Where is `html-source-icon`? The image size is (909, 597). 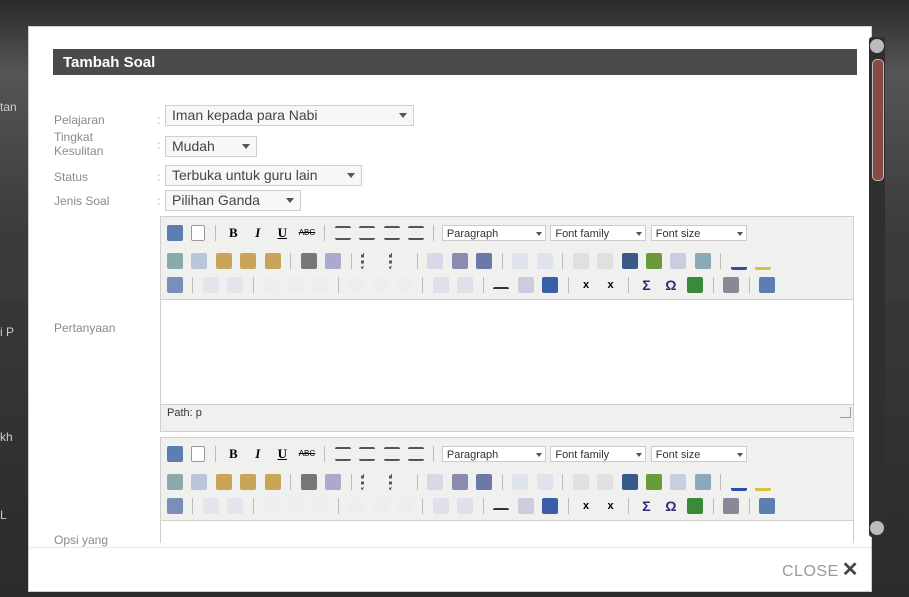
html-source-icon is located at coordinates (678, 481).